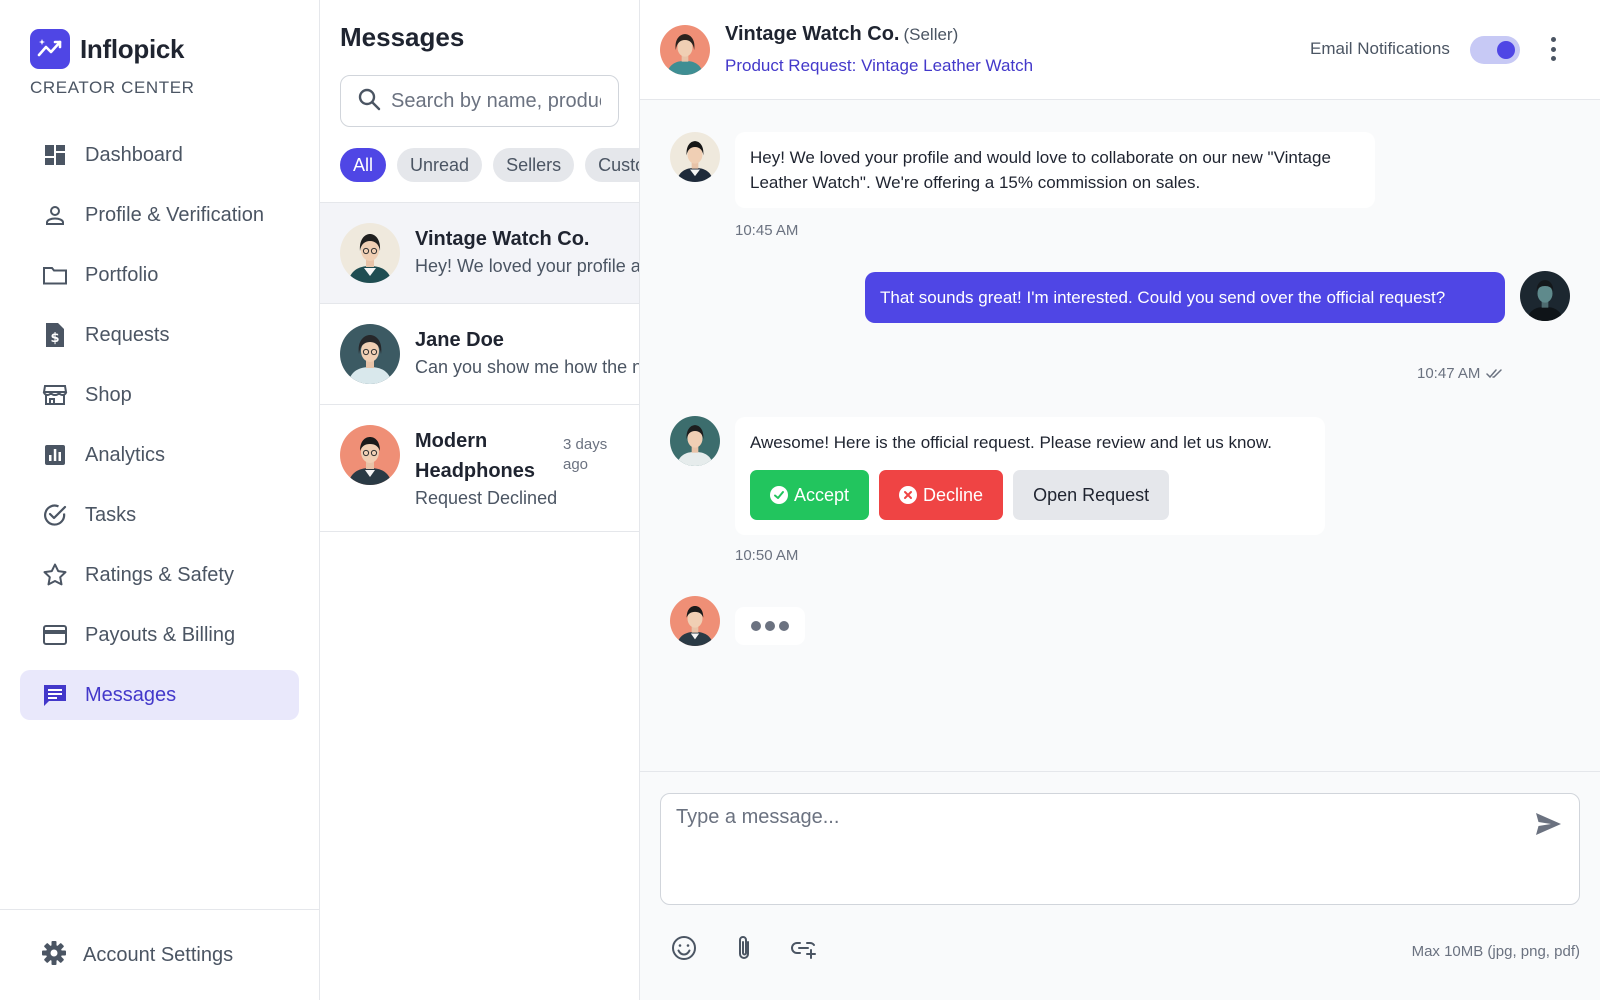 The width and height of the screenshot is (1600, 1000). I want to click on sidebar-item-portfolio: Portfolio, so click(159, 275).